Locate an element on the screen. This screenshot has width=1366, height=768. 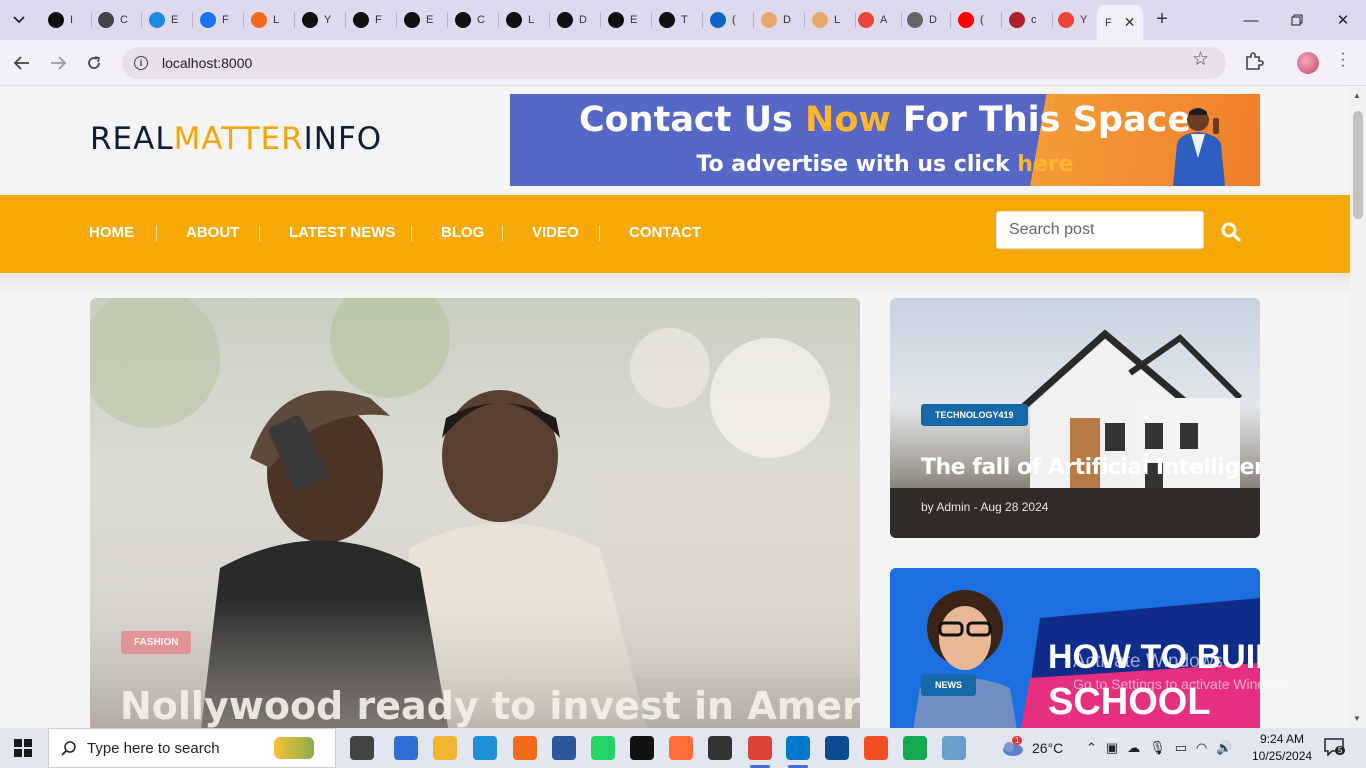
youtube-icon is located at coordinates (966, 20).